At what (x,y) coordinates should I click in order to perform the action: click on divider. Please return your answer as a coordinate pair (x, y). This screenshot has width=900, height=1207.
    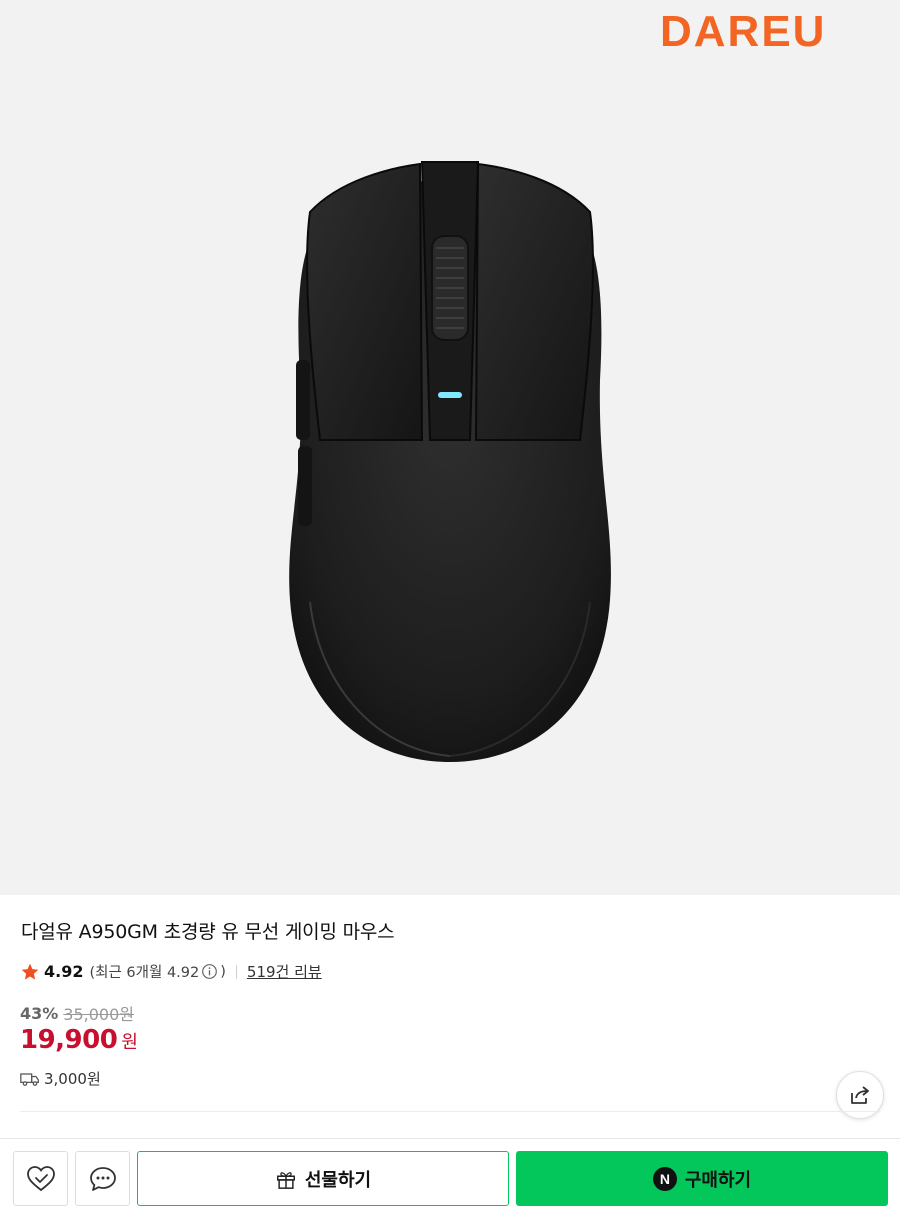
    Looking at the image, I should click on (236, 971).